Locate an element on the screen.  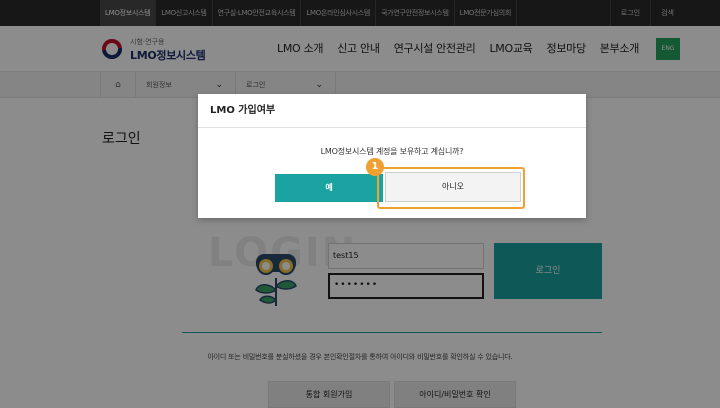
step-number-badge: 1 is located at coordinates (375, 167).